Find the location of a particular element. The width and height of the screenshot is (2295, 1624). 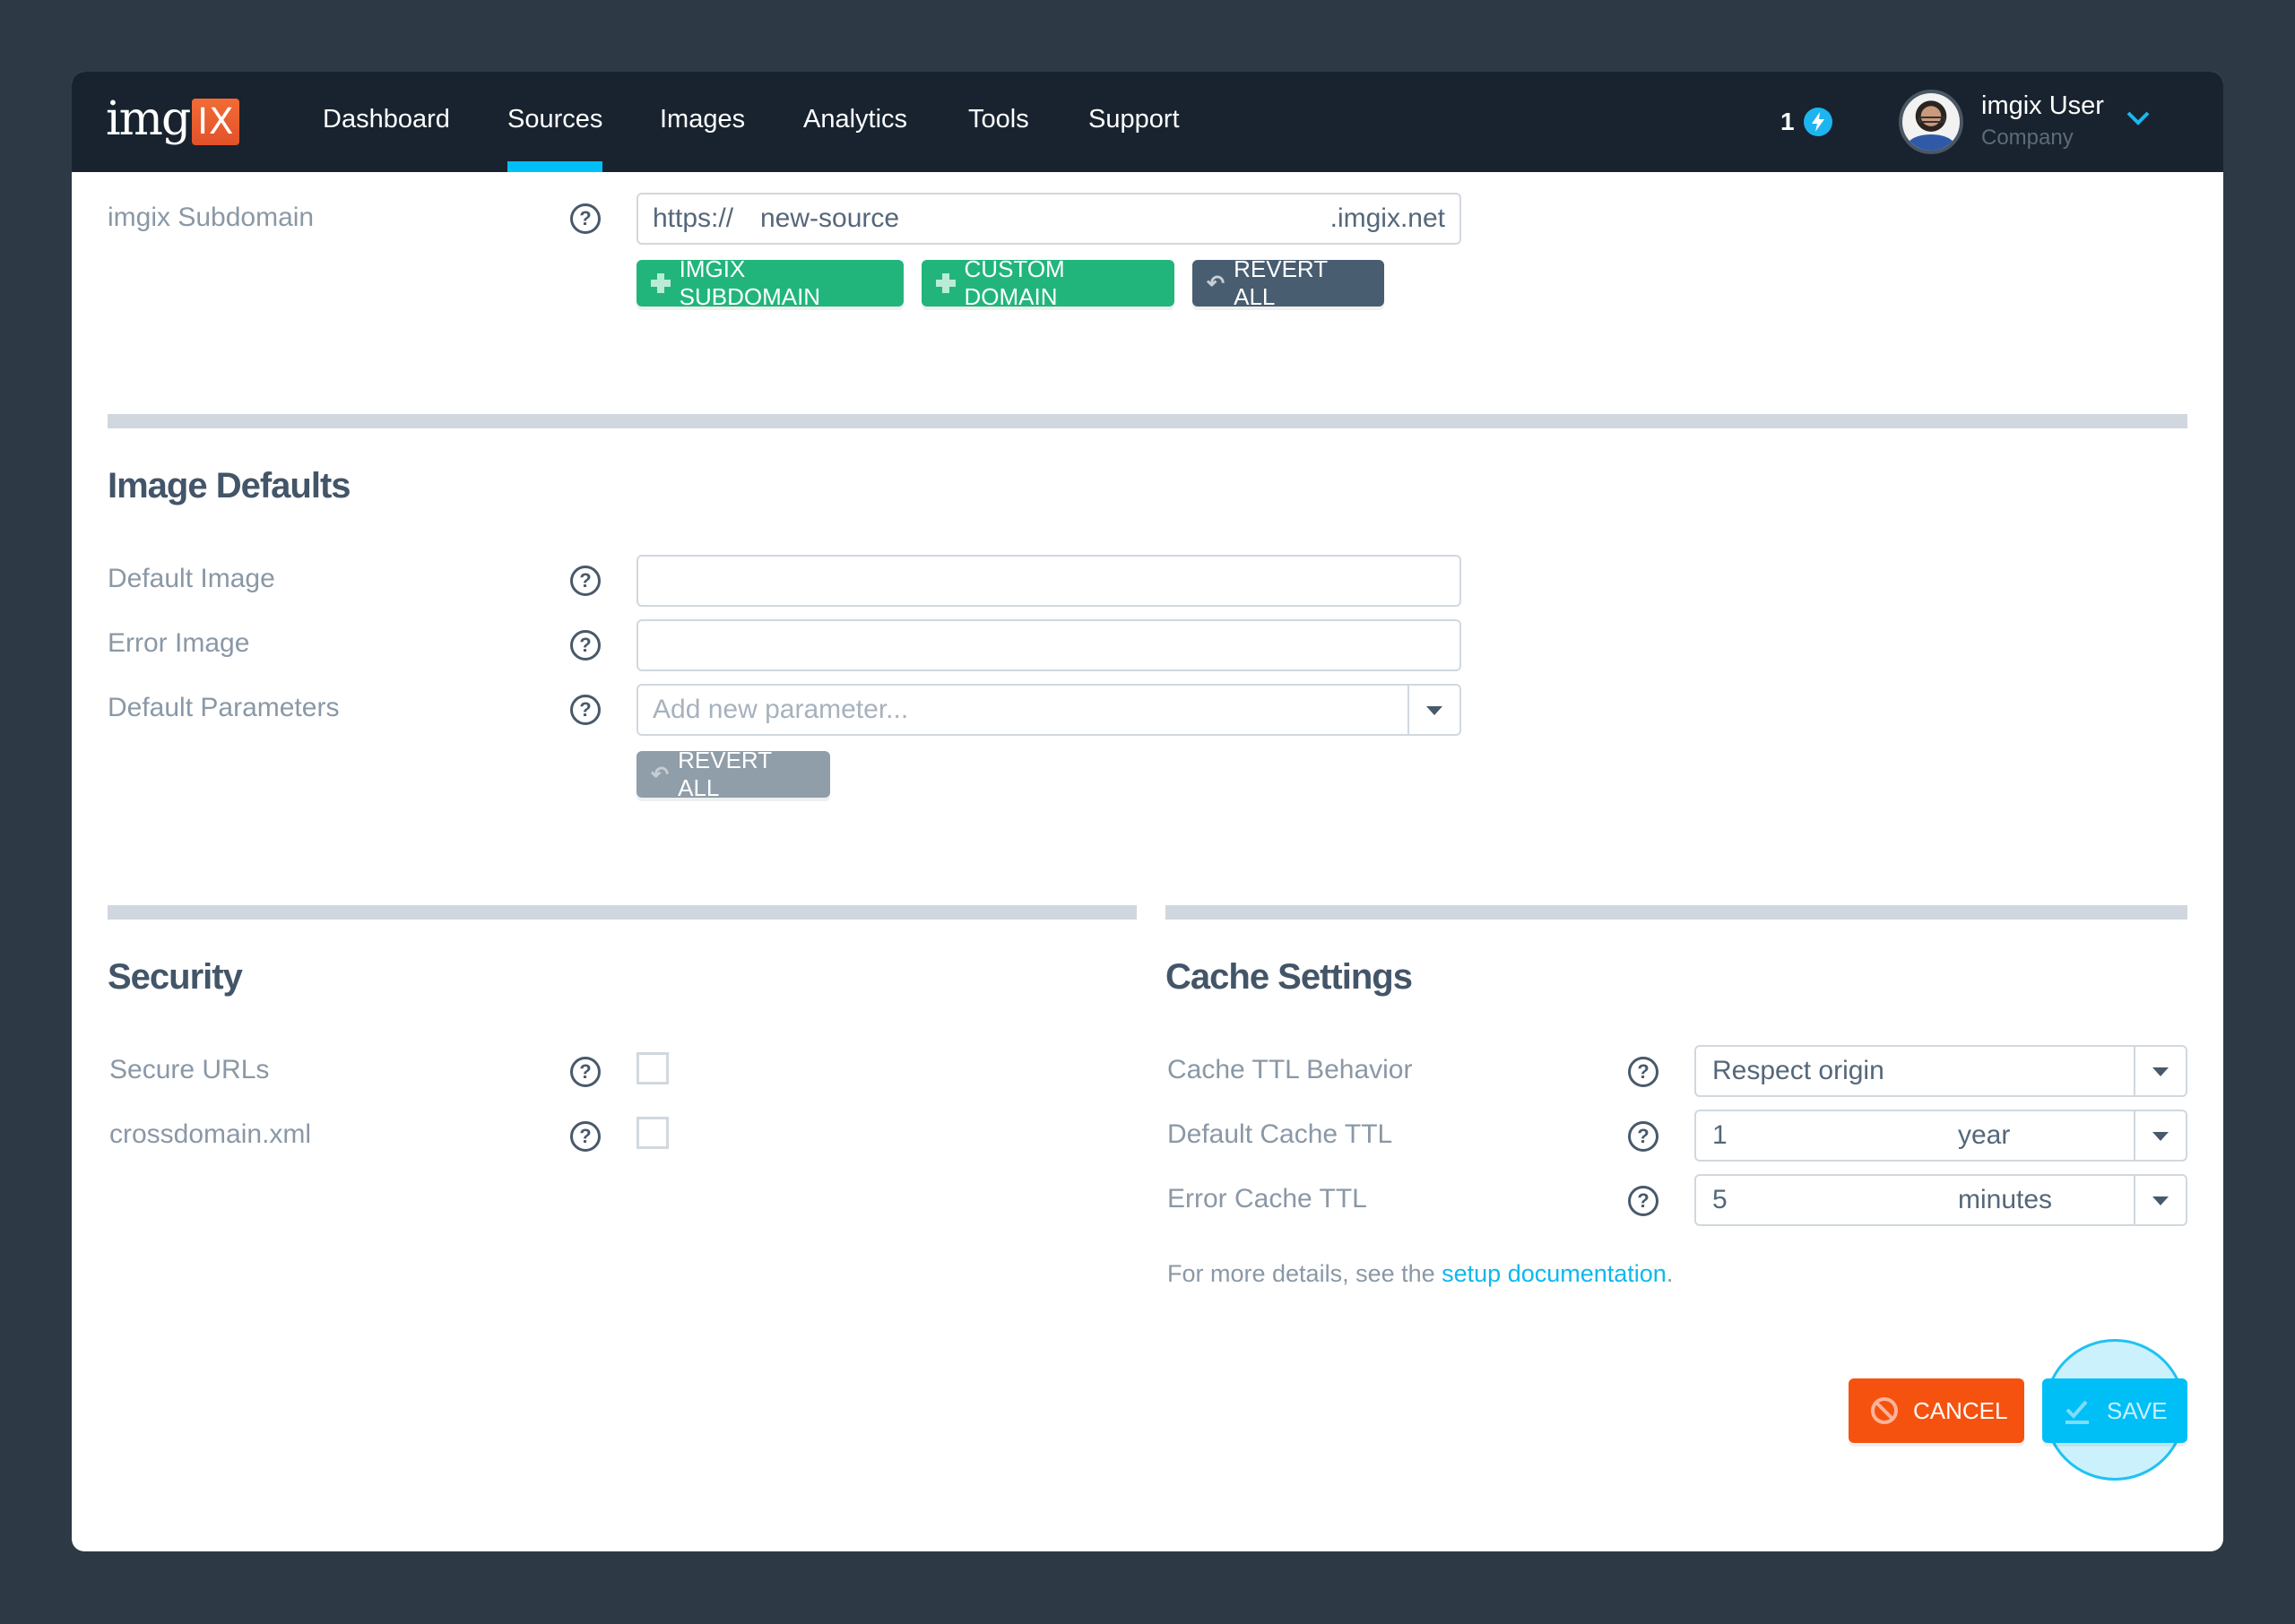

imgix-logo: img IX is located at coordinates (173, 119).